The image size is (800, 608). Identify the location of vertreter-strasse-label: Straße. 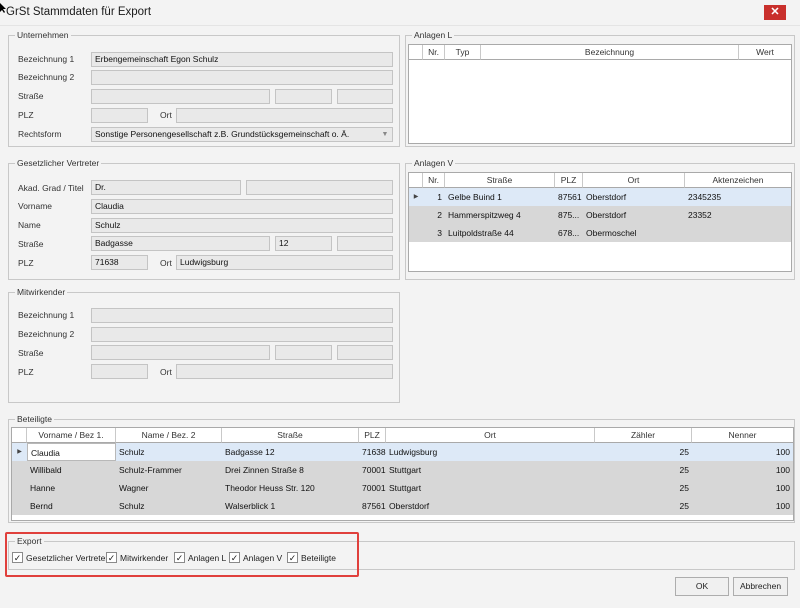
(31, 244).